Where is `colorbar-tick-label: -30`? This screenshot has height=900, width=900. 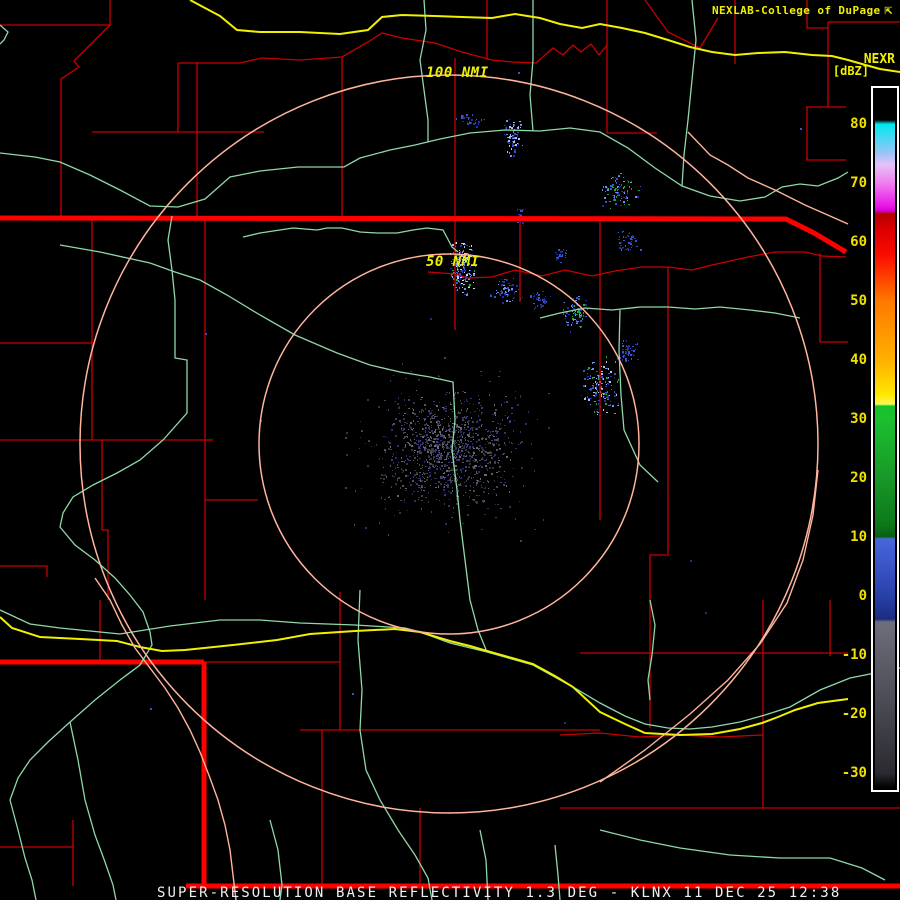
colorbar-tick-label: -30 is located at coordinates (854, 773).